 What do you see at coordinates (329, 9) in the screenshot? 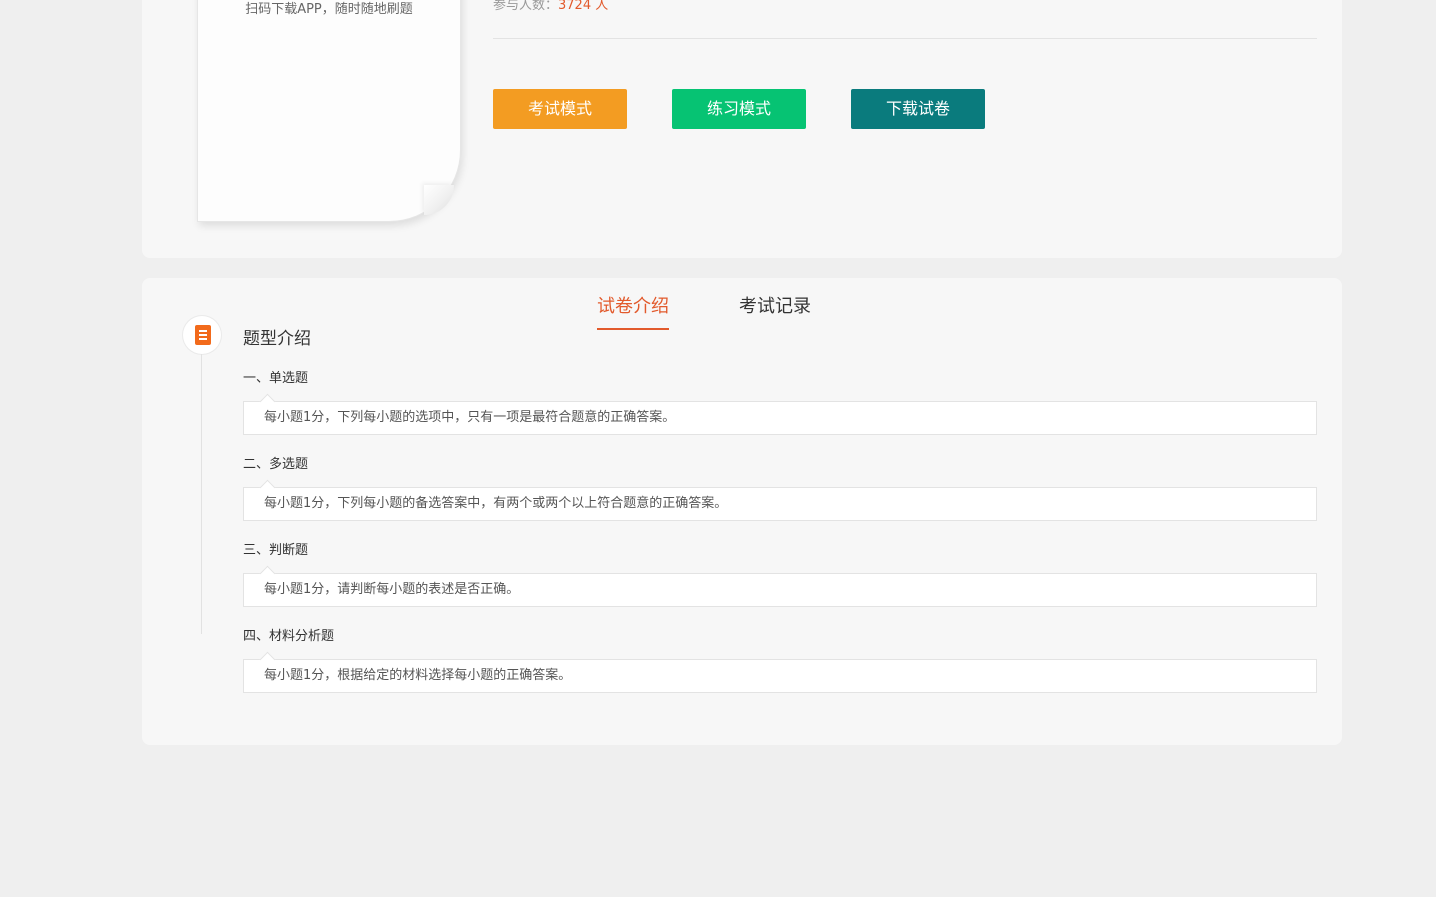
I see `qr-caption: 扫码下载APP，随时随地刷题` at bounding box center [329, 9].